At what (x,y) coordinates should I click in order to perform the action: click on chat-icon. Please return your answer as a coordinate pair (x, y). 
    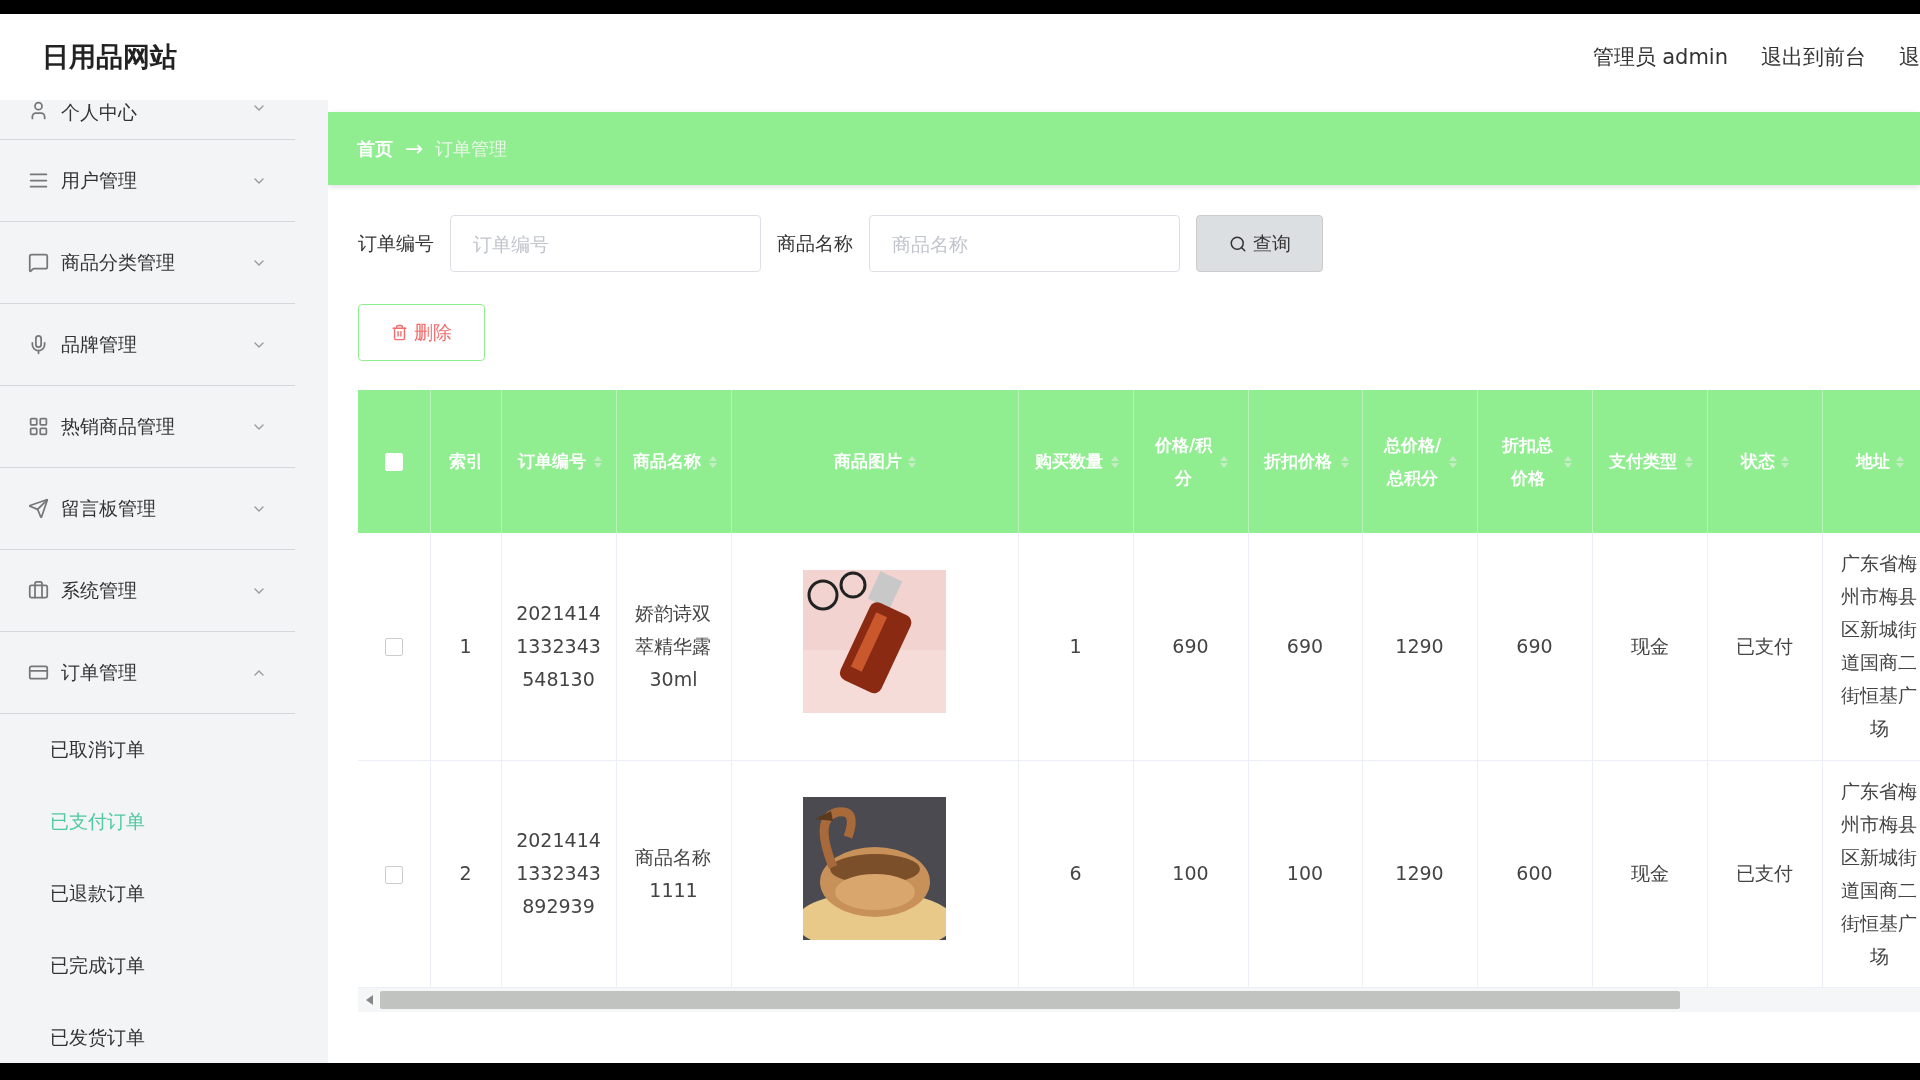
    Looking at the image, I should click on (38, 262).